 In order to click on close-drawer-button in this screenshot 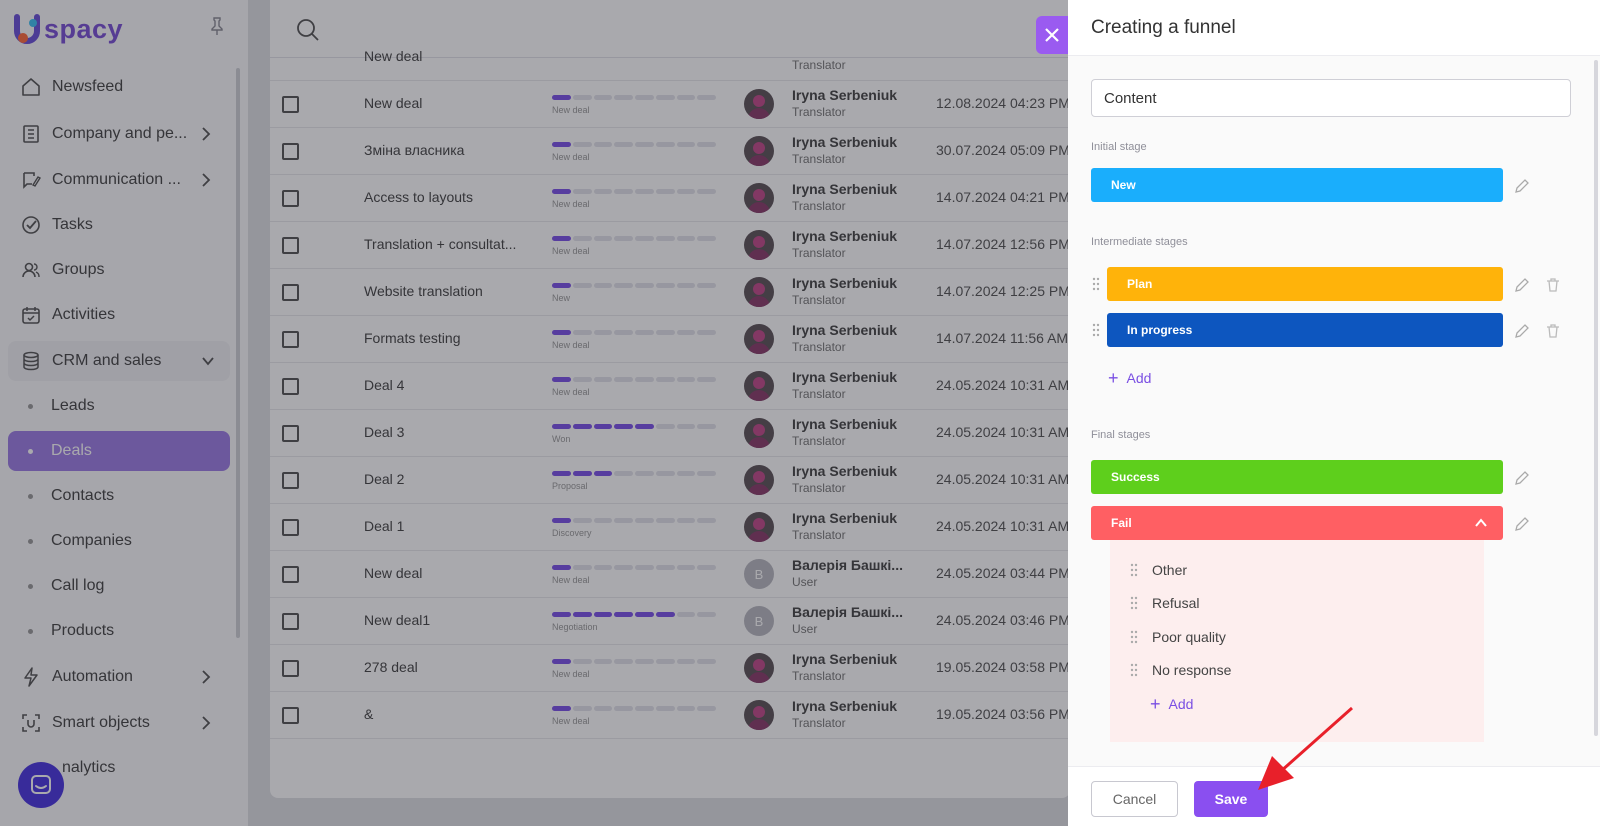, I will do `click(1052, 35)`.